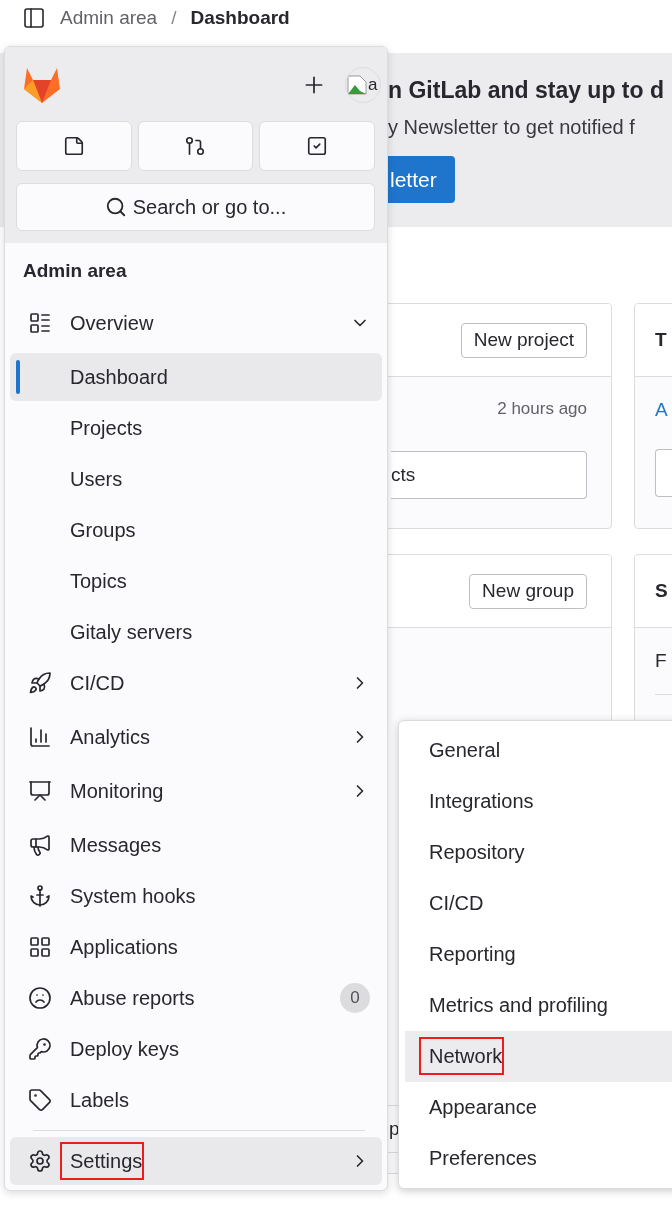  Describe the element at coordinates (196, 377) in the screenshot. I see `nav-item: Dashboard` at that location.